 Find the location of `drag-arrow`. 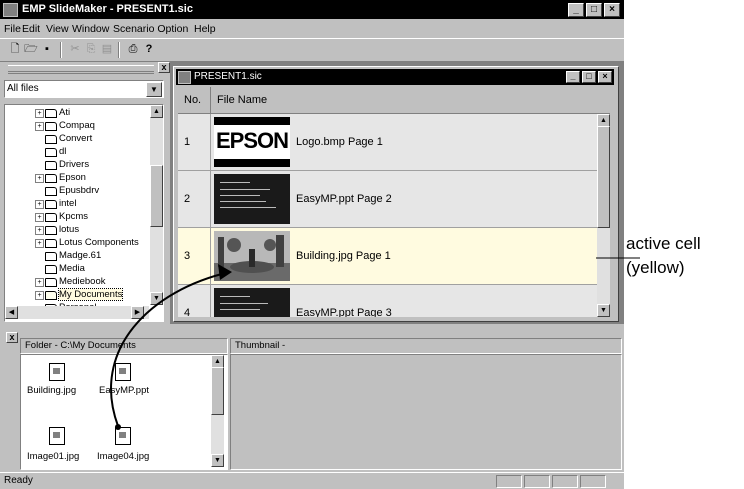

drag-arrow is located at coordinates (170, 349).